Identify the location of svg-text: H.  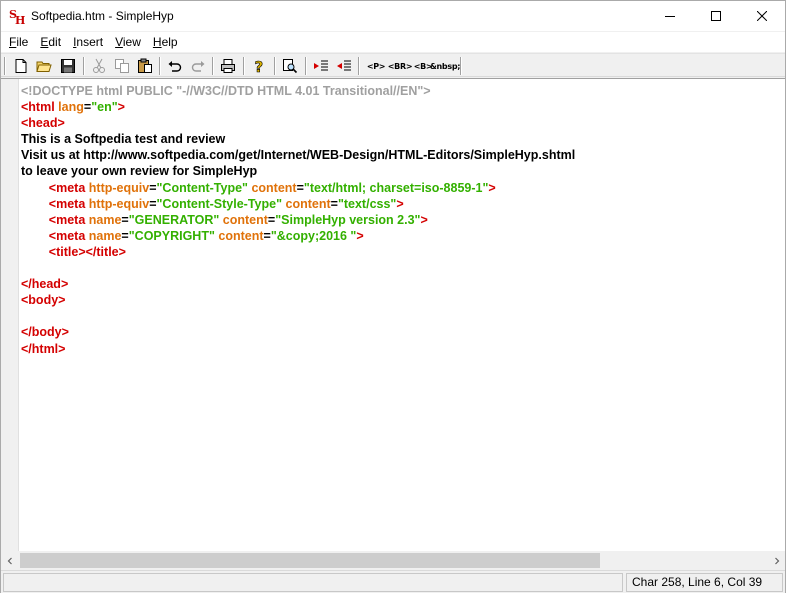
(20, 19).